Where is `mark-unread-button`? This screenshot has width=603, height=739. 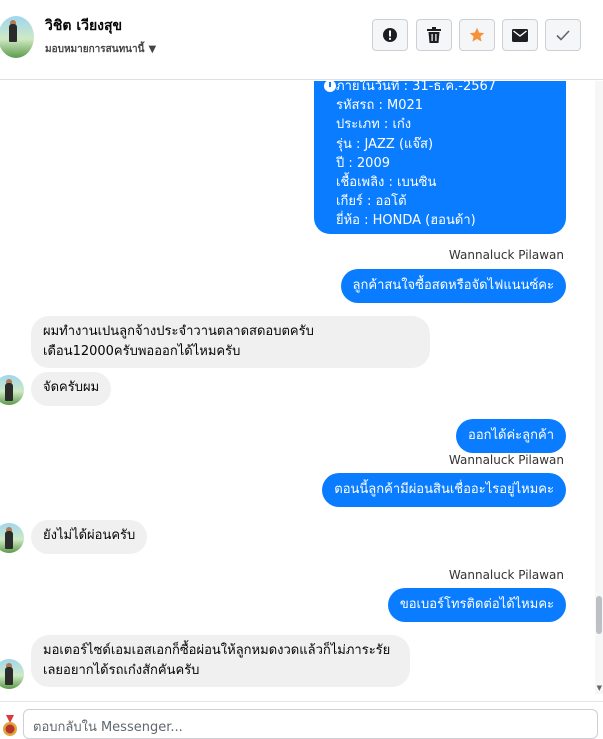
mark-unread-button is located at coordinates (520, 35).